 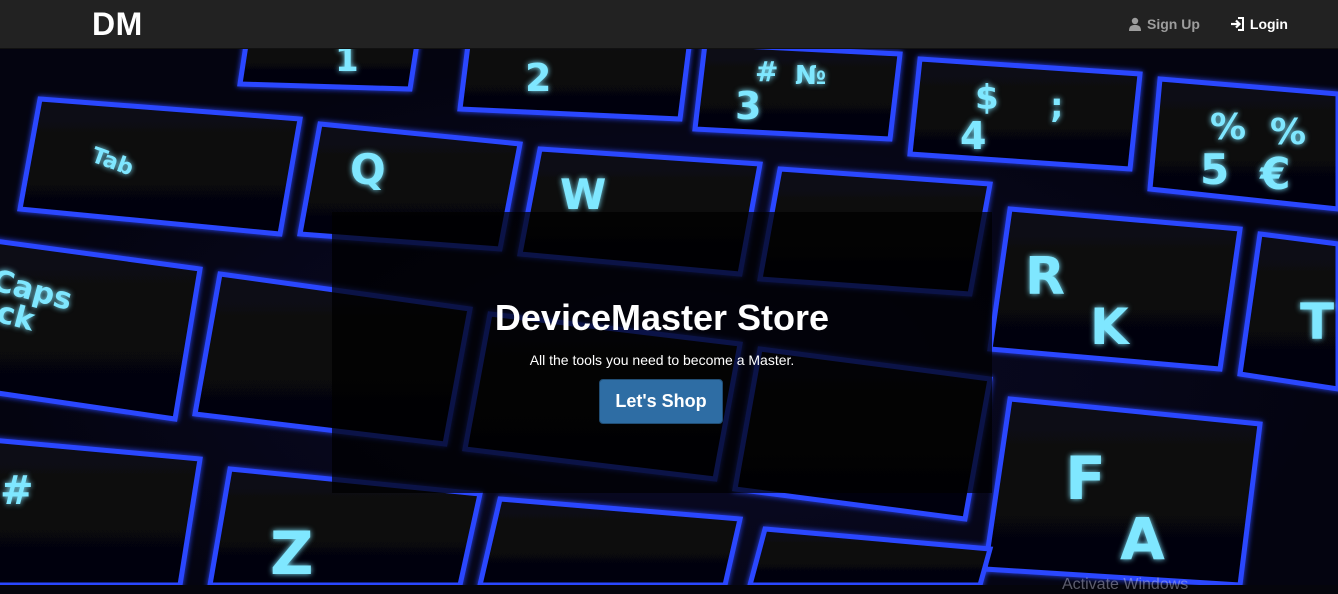 What do you see at coordinates (973, 136) in the screenshot?
I see `svg-text: 4` at bounding box center [973, 136].